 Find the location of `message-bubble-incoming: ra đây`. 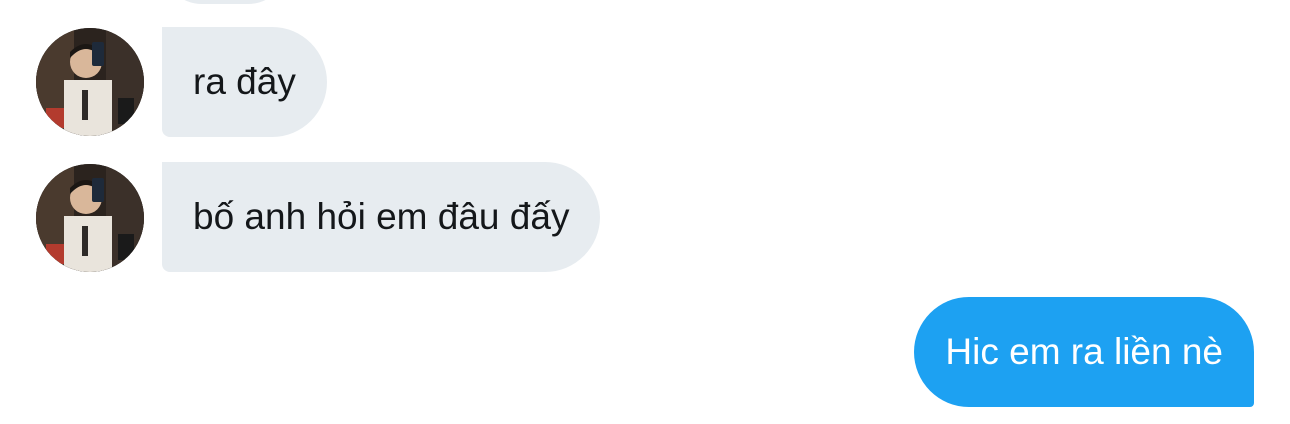

message-bubble-incoming: ra đây is located at coordinates (244, 82).